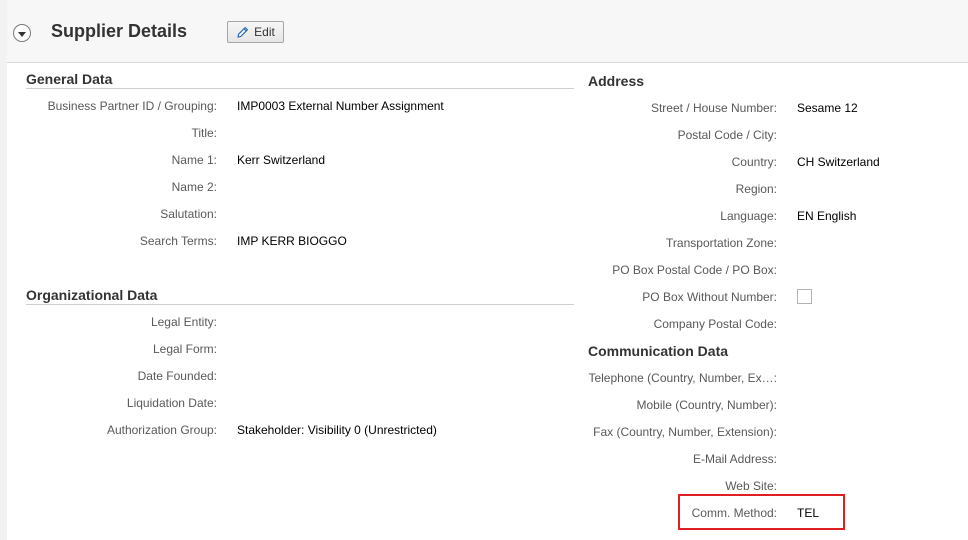  I want to click on field-row: Title:, so click(287, 134).